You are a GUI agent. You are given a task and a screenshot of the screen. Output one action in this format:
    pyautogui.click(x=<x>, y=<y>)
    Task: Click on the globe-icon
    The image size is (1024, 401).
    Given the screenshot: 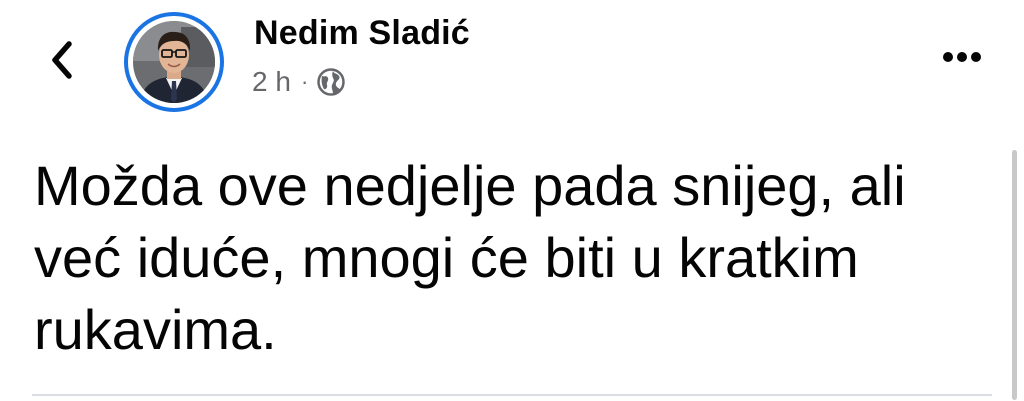 What is the action you would take?
    pyautogui.click(x=331, y=82)
    